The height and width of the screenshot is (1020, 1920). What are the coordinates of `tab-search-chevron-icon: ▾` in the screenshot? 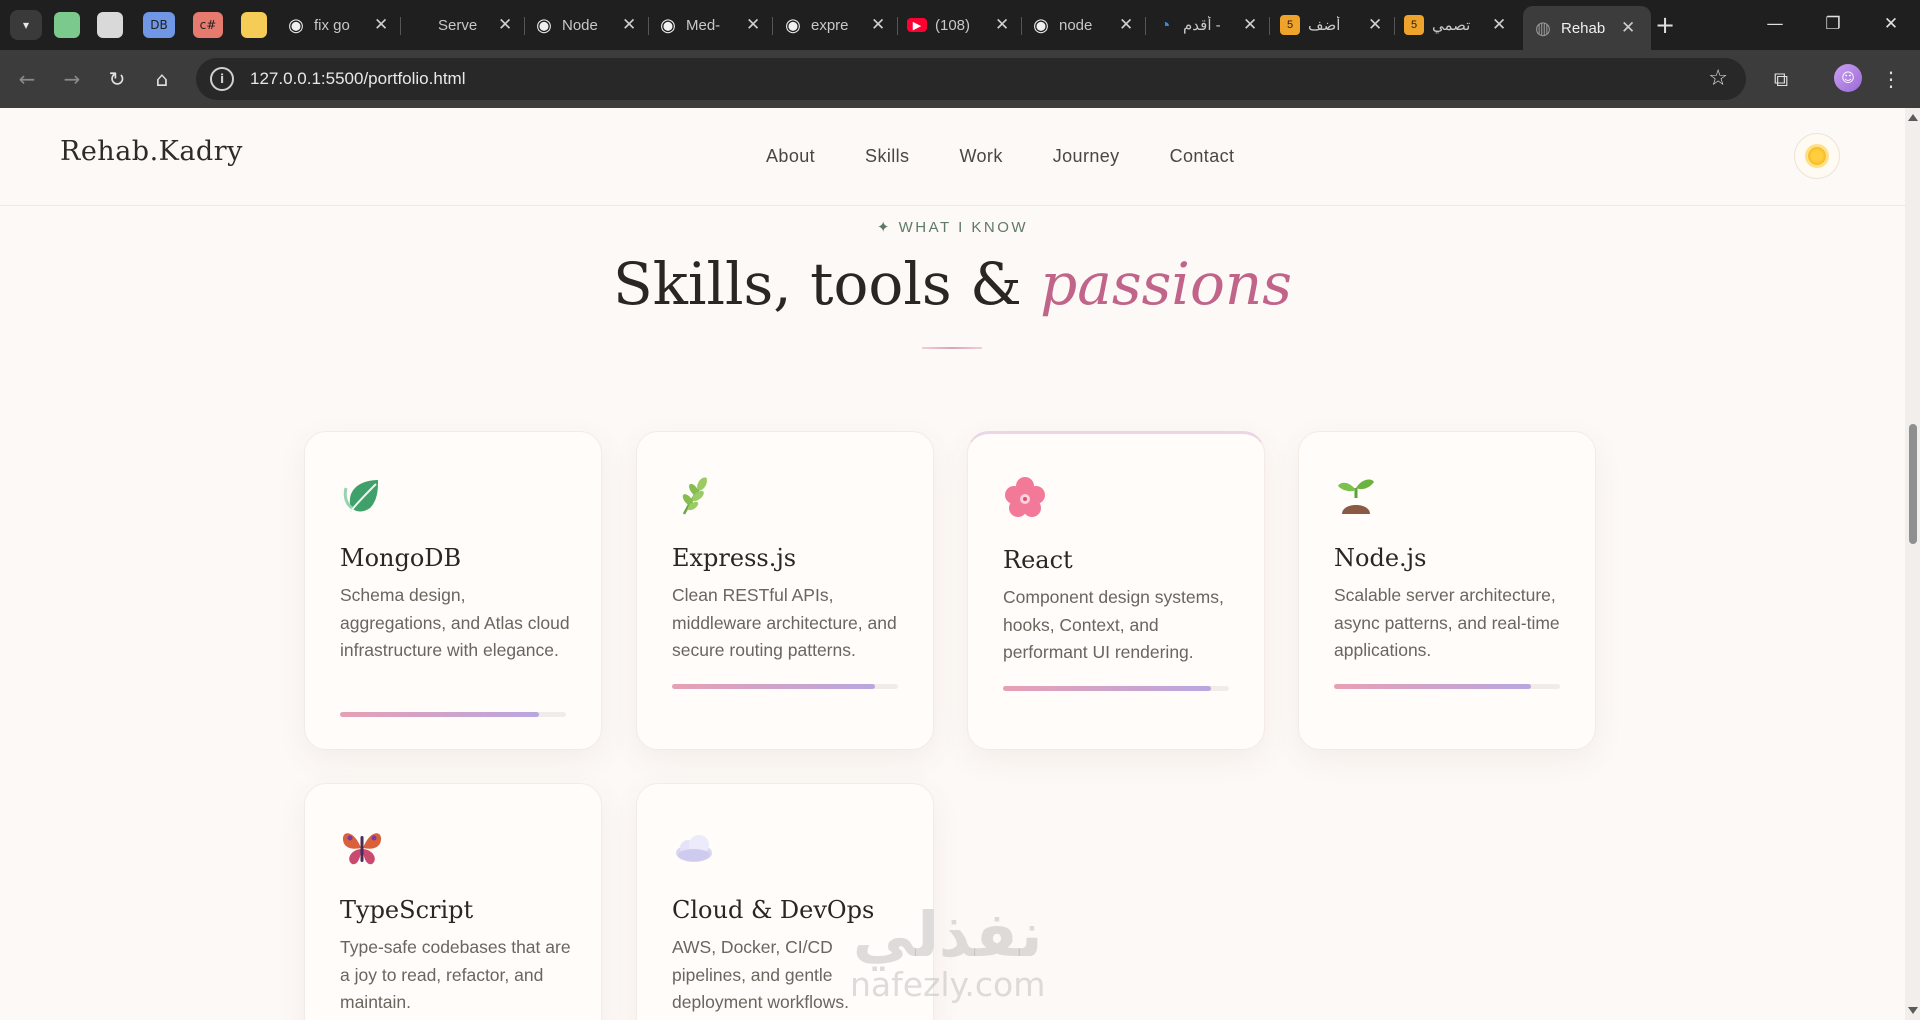 It's located at (26, 25).